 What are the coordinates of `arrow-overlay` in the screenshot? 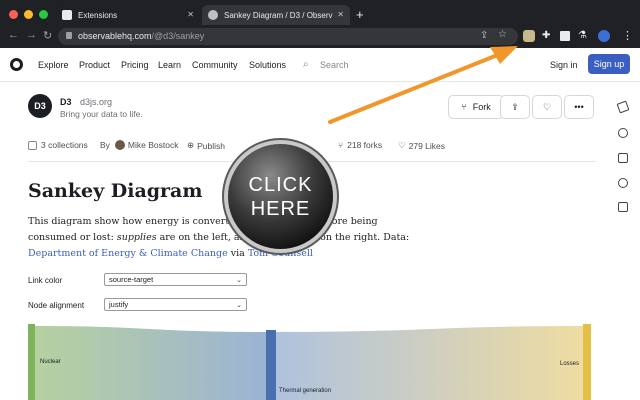 It's located at (423, 85).